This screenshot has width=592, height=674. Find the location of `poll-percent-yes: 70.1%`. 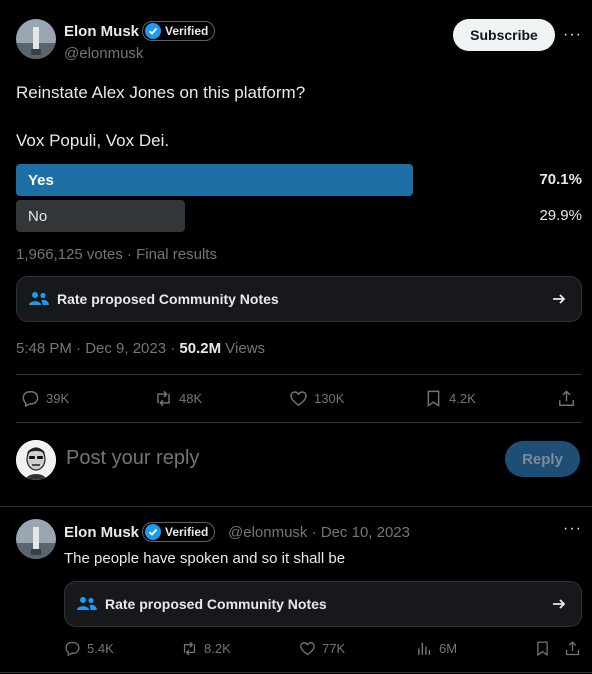

poll-percent-yes: 70.1% is located at coordinates (560, 179).